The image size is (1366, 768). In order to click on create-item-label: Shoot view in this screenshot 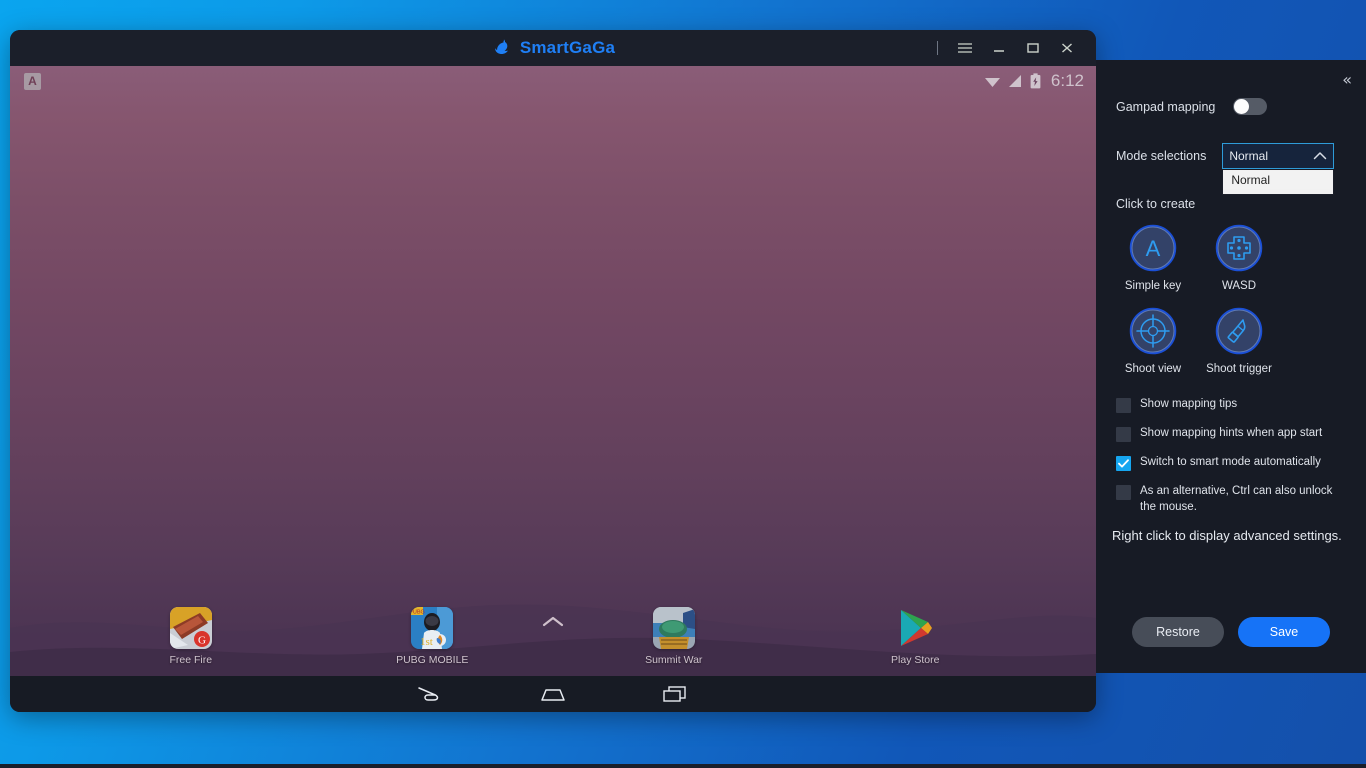, I will do `click(1153, 369)`.